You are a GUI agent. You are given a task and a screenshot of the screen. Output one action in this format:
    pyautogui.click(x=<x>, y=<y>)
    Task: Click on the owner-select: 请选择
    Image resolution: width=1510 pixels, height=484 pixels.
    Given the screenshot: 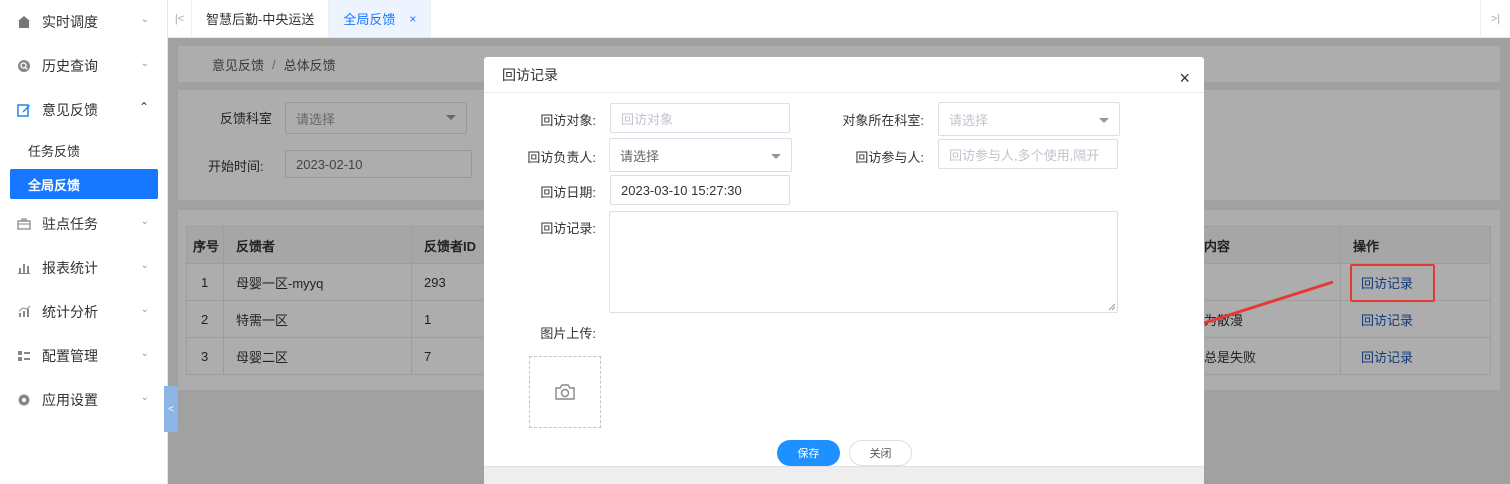 What is the action you would take?
    pyautogui.click(x=700, y=155)
    